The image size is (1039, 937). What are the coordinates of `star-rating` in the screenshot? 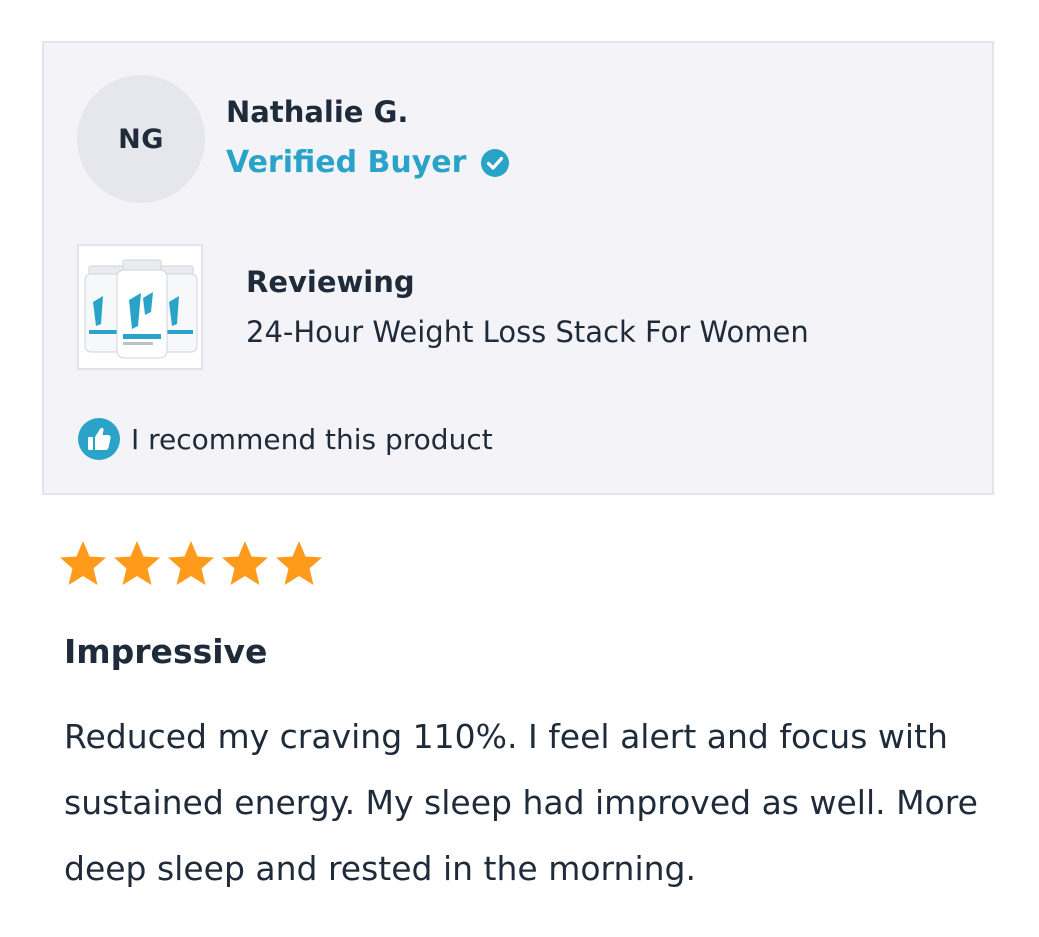 It's located at (192, 564).